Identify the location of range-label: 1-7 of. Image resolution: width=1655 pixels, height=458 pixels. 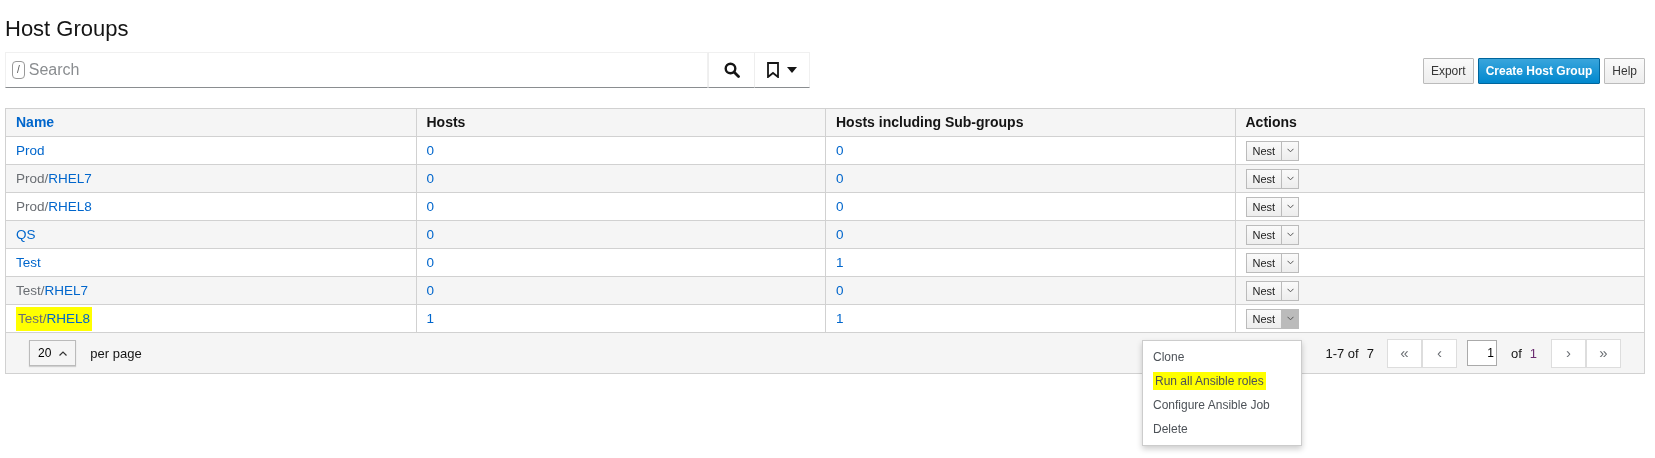
(1342, 353).